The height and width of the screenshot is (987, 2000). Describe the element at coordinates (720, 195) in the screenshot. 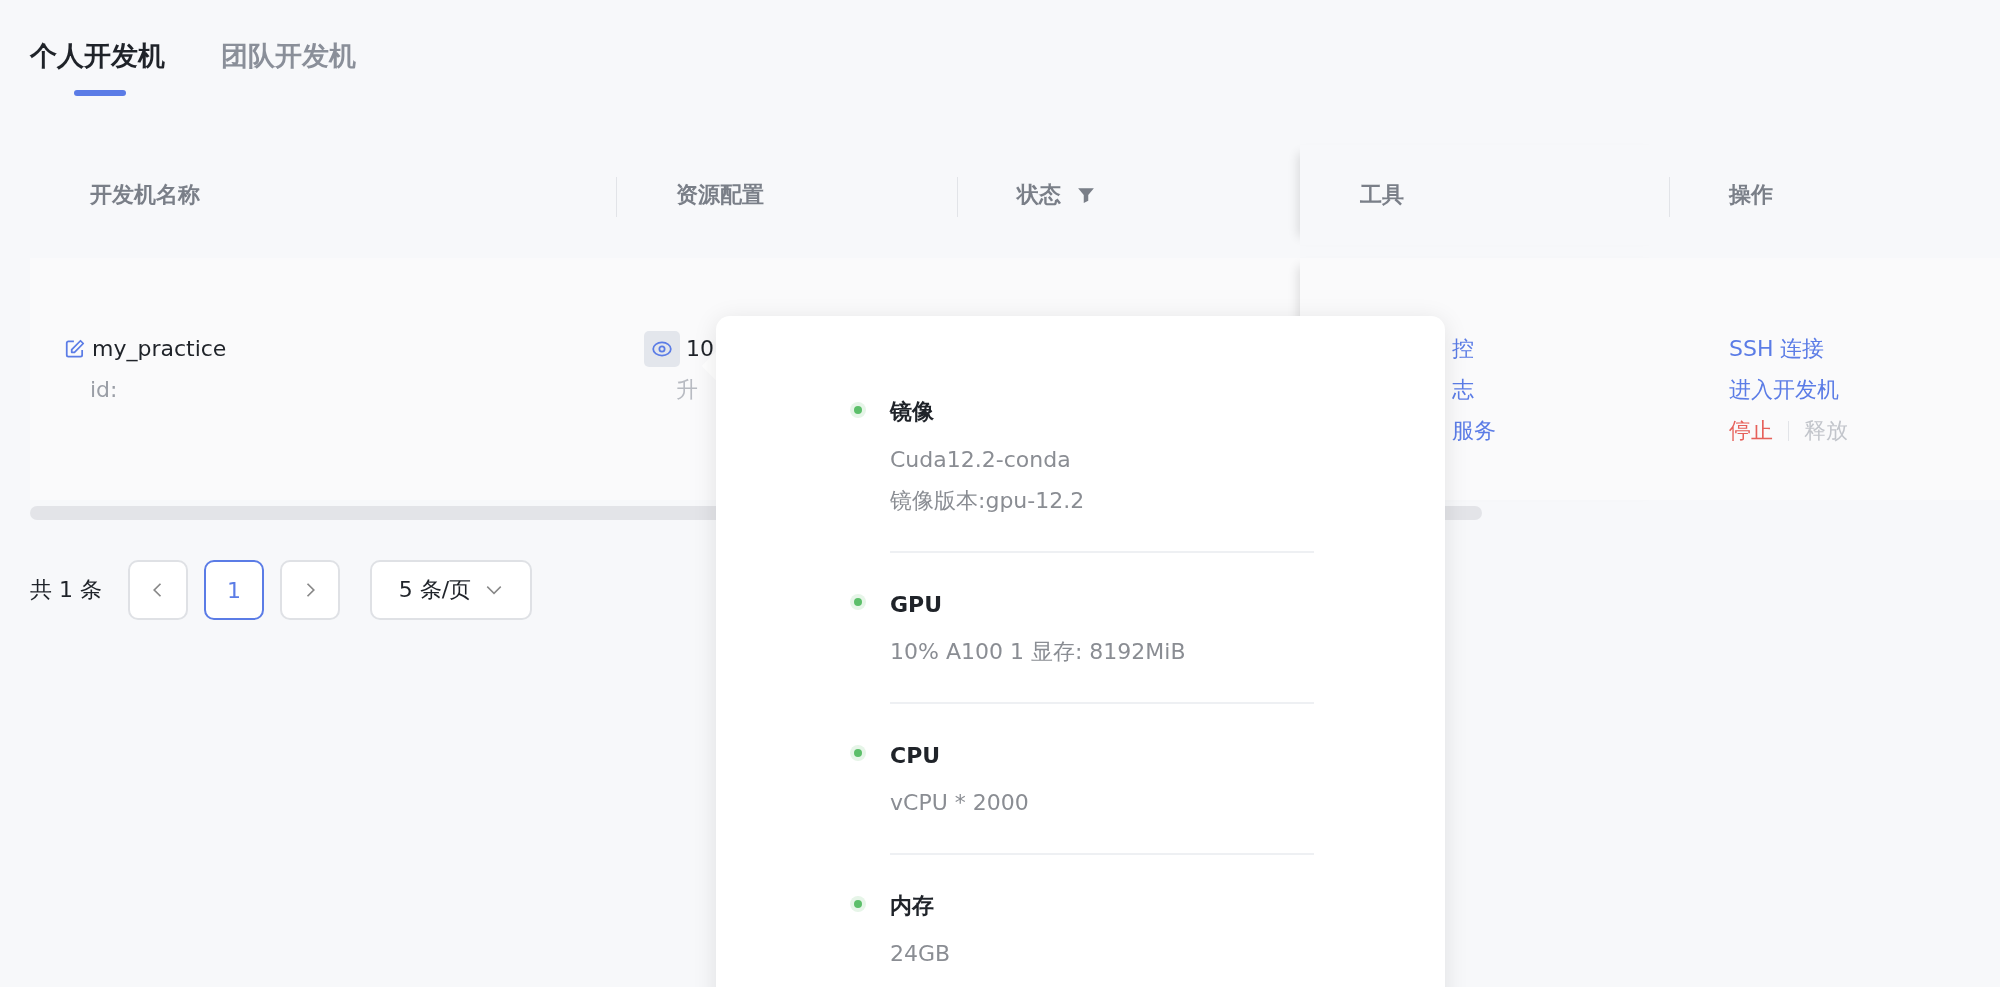

I see `column-header: 资源配置` at that location.